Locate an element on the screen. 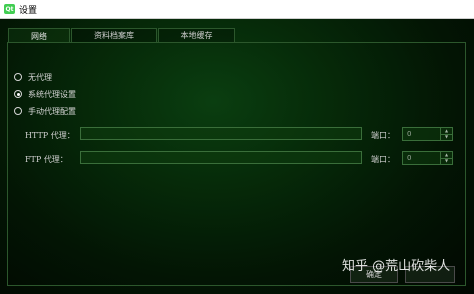 Image resolution: width=474 pixels, height=294 pixels. ftp-proxy-input is located at coordinates (221, 157).